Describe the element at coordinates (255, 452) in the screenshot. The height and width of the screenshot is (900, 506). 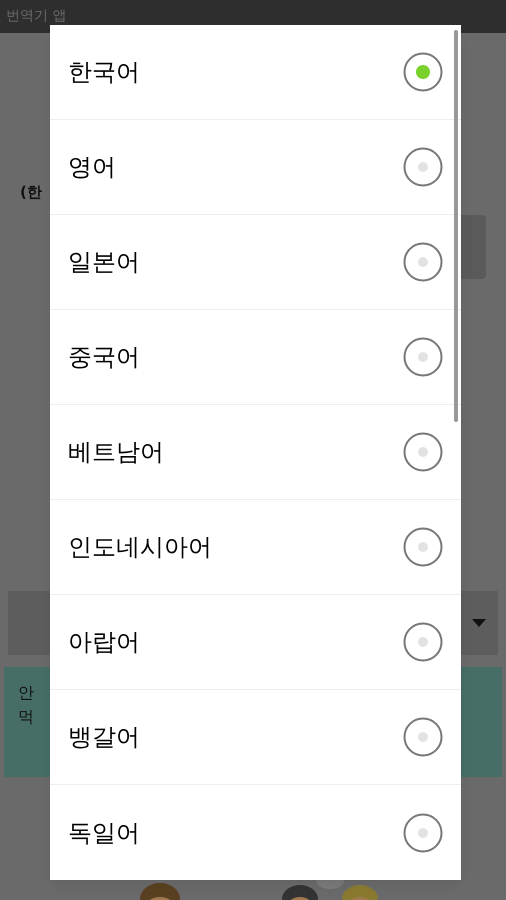
I see `language-option: 베트남어` at that location.